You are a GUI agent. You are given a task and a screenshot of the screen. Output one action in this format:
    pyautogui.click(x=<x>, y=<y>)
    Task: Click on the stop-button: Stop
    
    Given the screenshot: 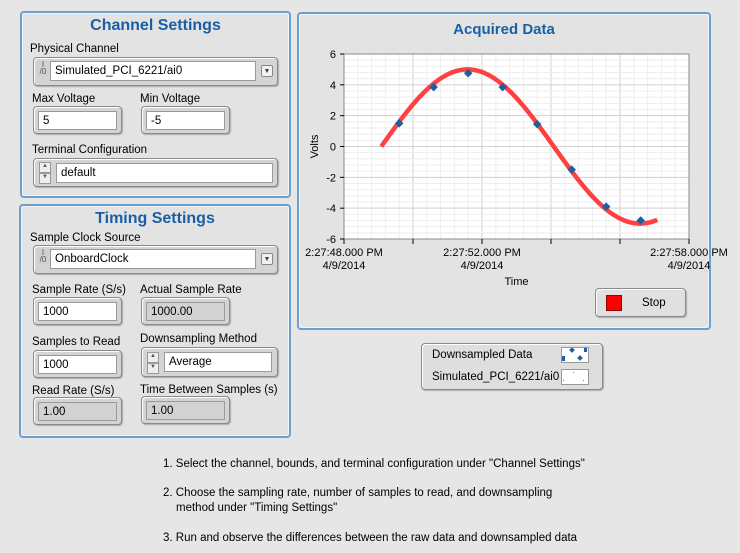 What is the action you would take?
    pyautogui.click(x=640, y=302)
    